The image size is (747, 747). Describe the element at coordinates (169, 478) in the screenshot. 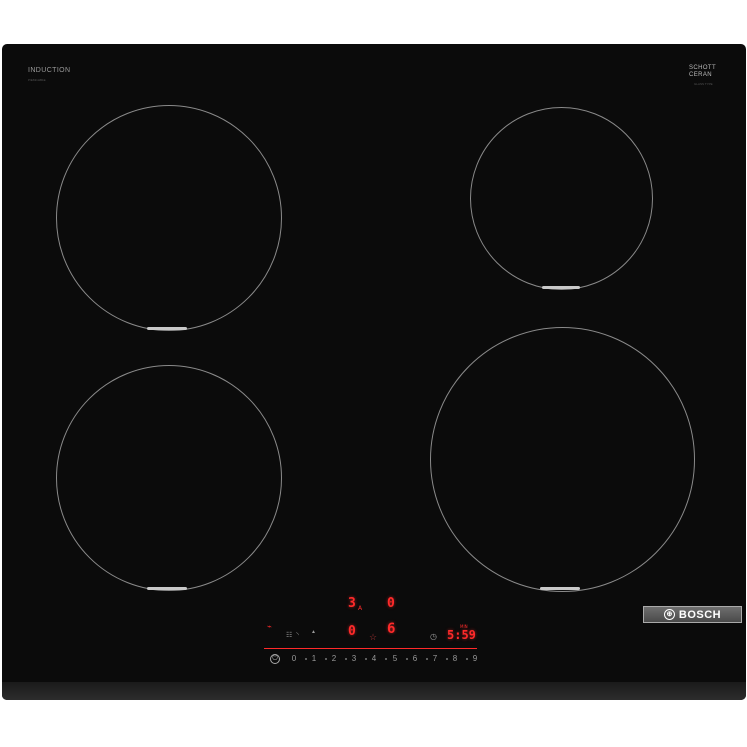

I see `cooking-zone-front-left` at that location.